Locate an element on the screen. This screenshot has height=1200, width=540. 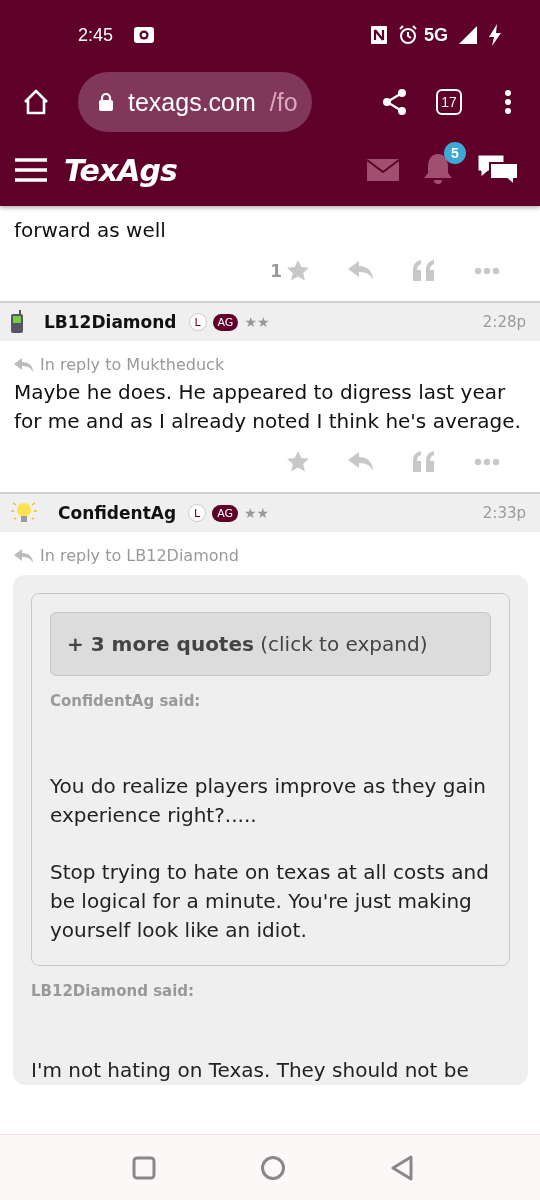
post-time: 2:28p is located at coordinates (504, 322).